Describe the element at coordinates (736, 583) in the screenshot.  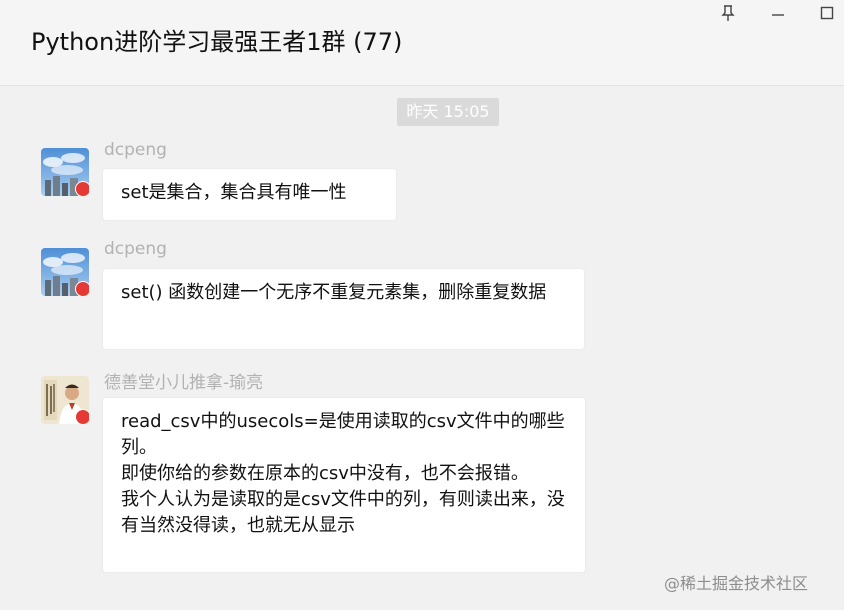
I see `watermark: @稀土掘金技术社区` at that location.